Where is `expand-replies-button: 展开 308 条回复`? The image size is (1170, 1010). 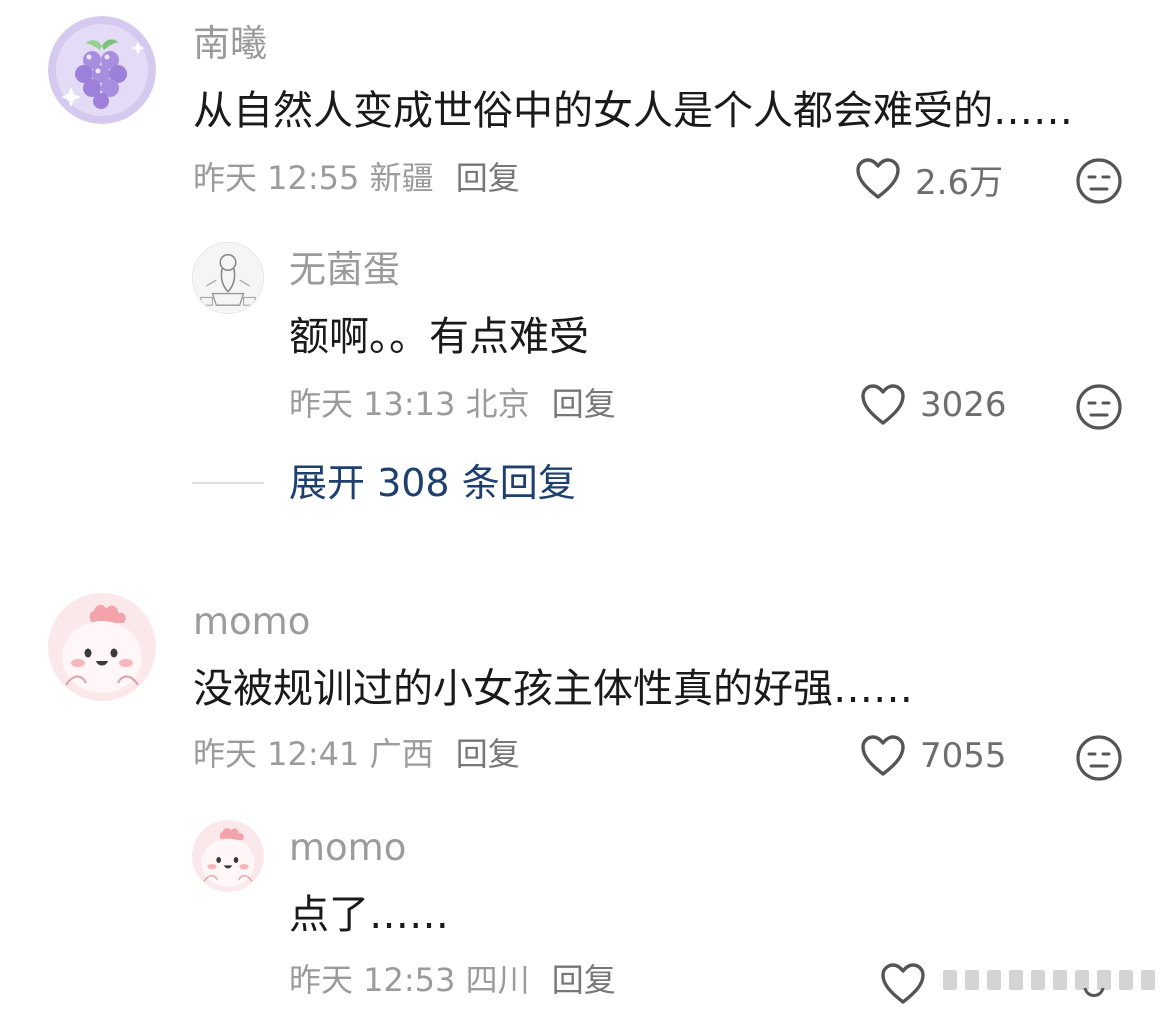 expand-replies-button: 展开 308 条回复 is located at coordinates (432, 483).